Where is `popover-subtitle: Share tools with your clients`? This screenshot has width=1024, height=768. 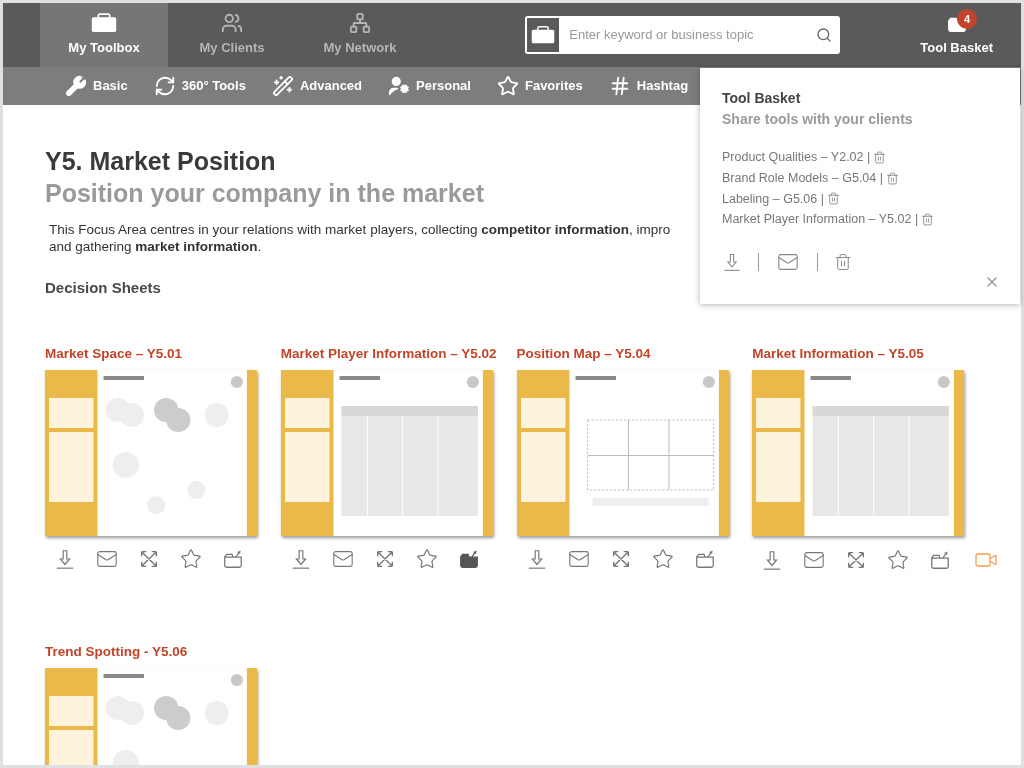
popover-subtitle: Share tools with your clients is located at coordinates (818, 119).